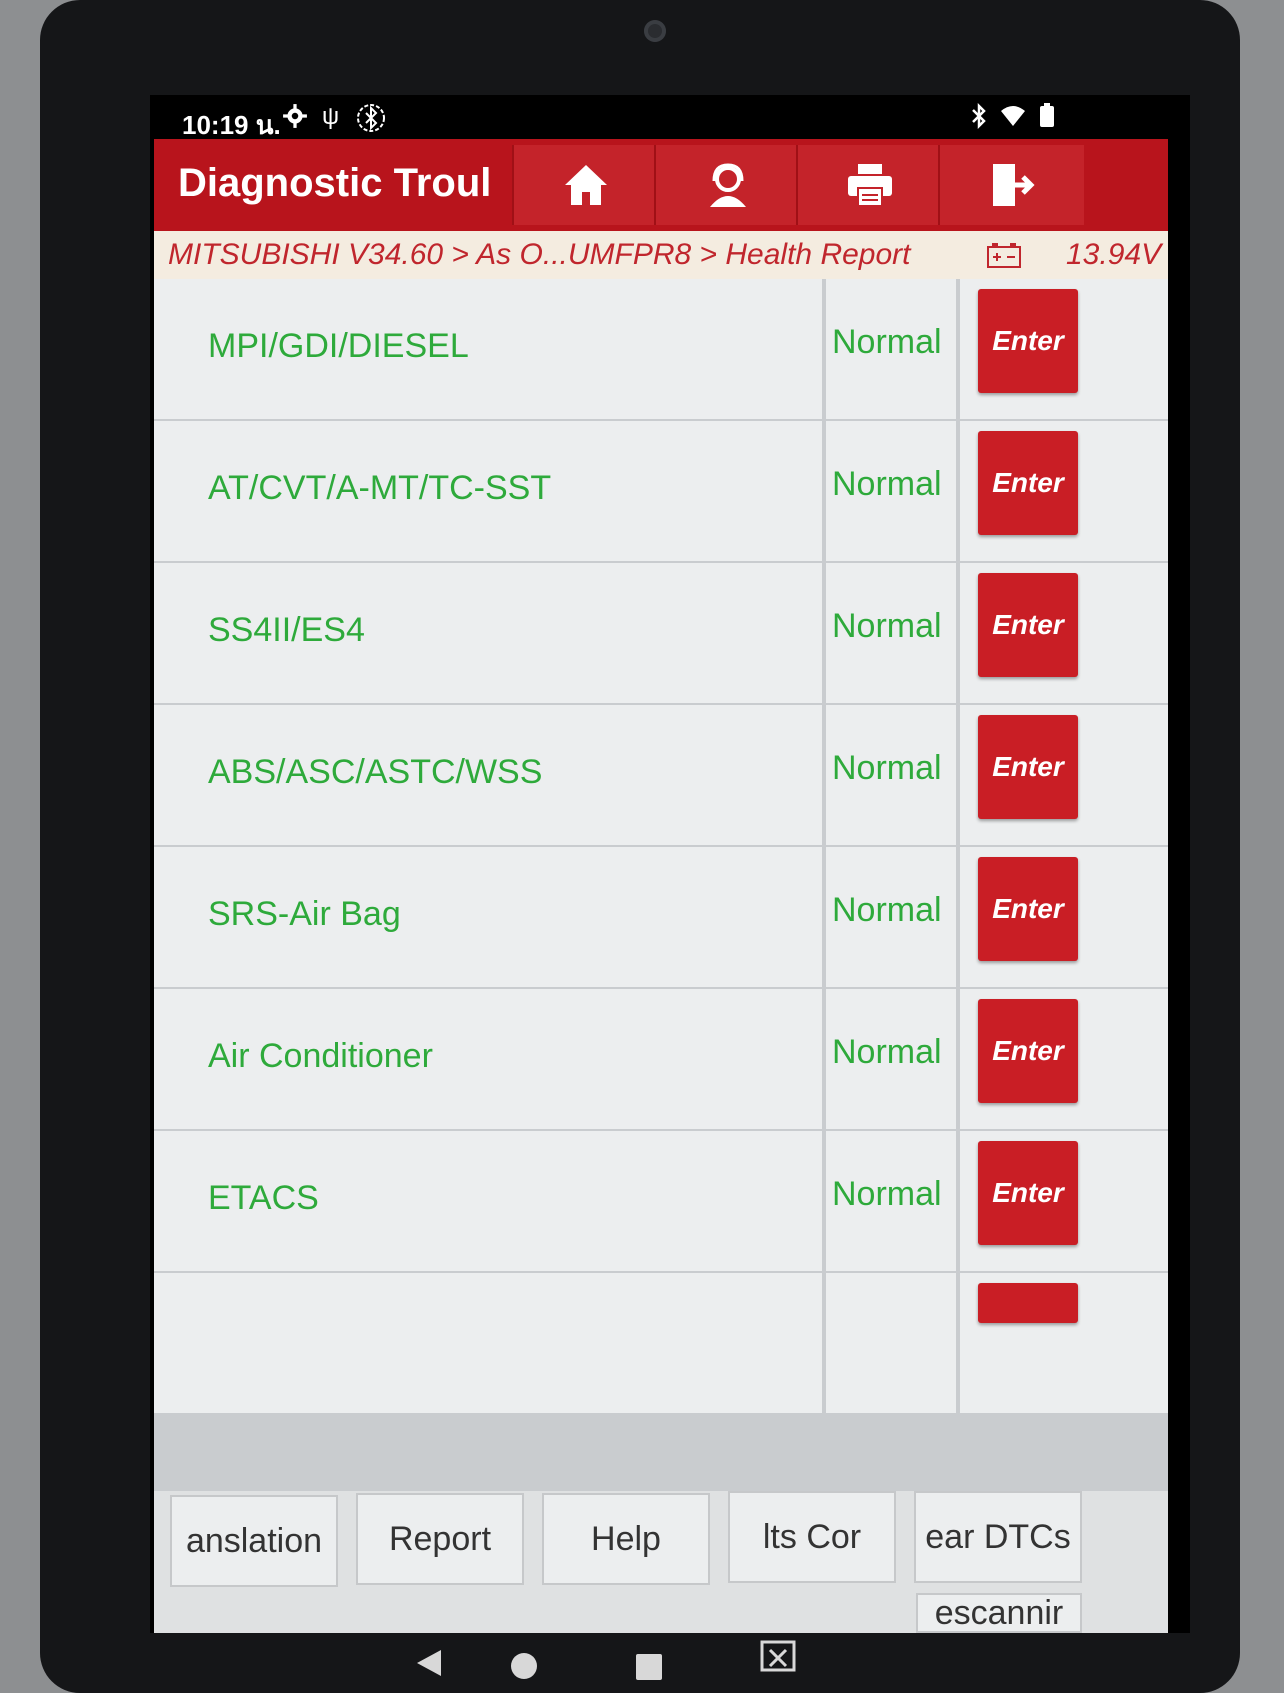 Image resolution: width=1284 pixels, height=1693 pixels. Describe the element at coordinates (338, 346) in the screenshot. I see `system-name: MPI/GDI/DIESEL` at that location.